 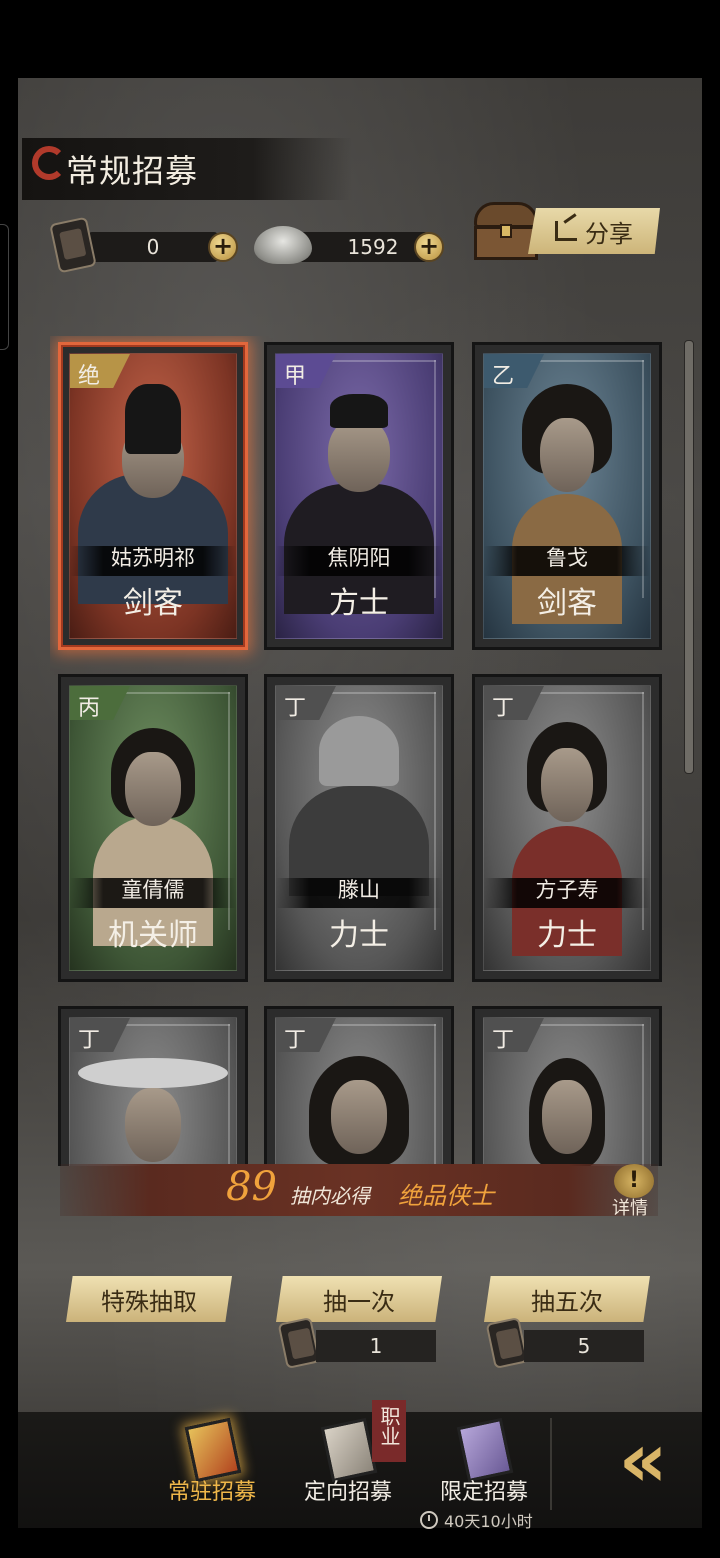 What do you see at coordinates (349, 1450) in the screenshot?
I see `targeted-recruit-icon` at bounding box center [349, 1450].